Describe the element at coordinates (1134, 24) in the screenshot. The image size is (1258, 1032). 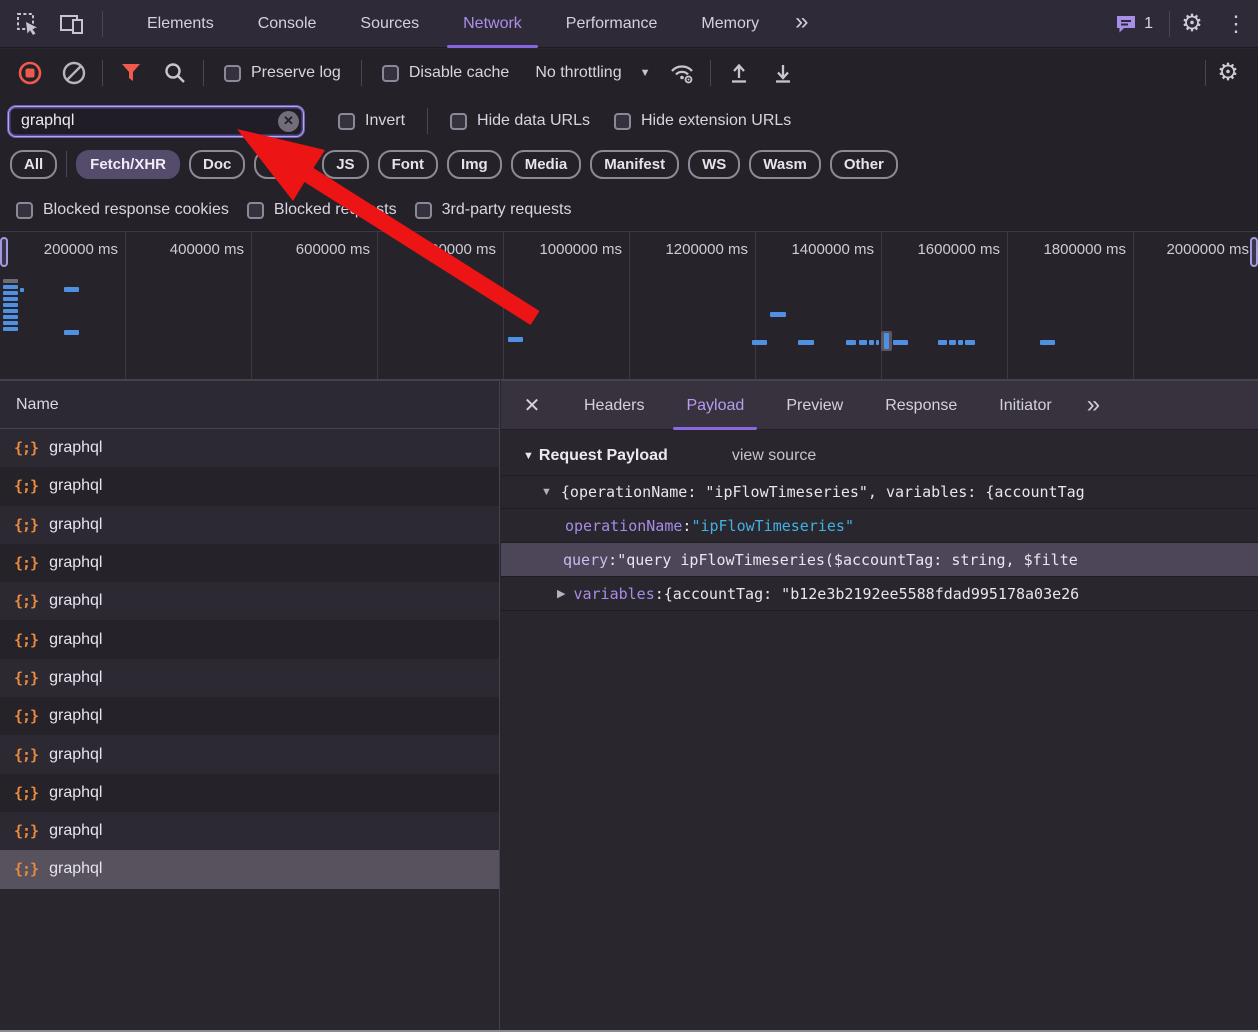
I see `issues-button: 1` at that location.